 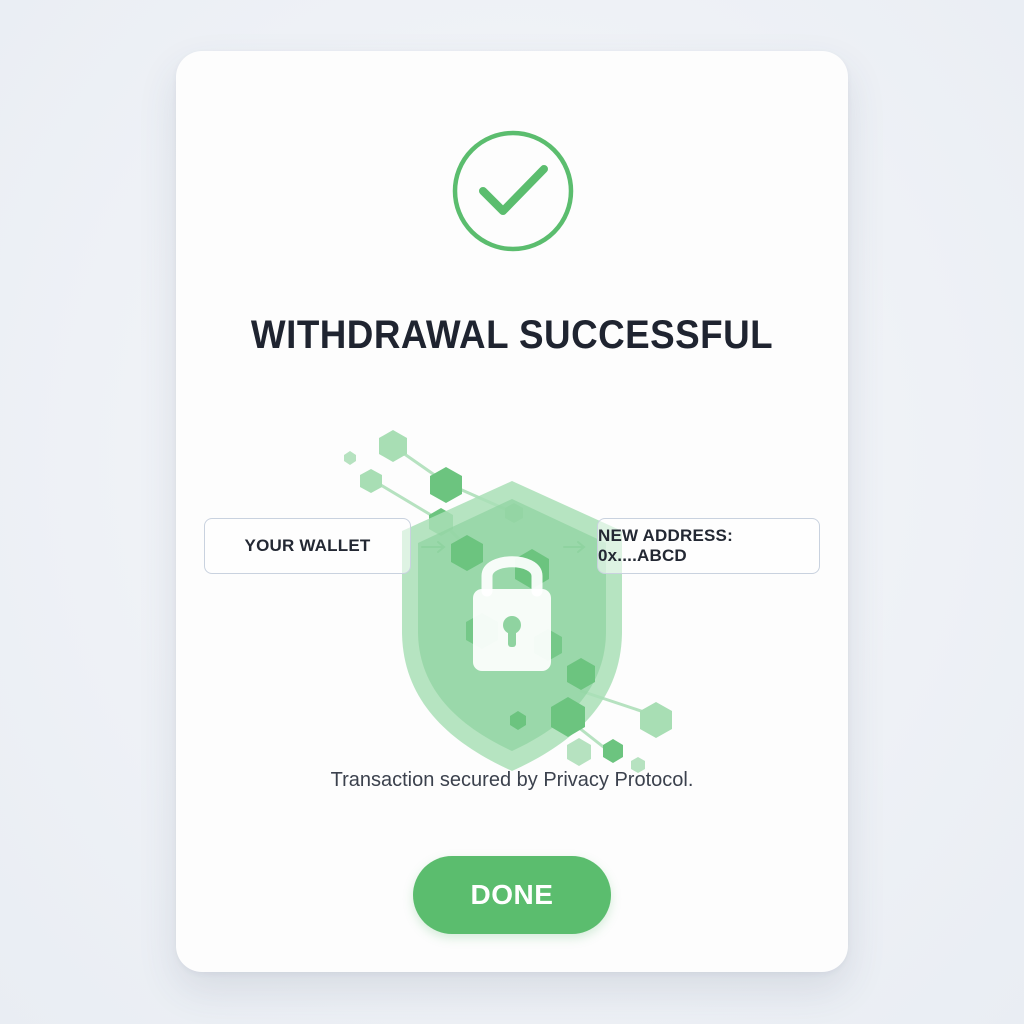 What do you see at coordinates (708, 546) in the screenshot?
I see `destination-address-box: NEW ADDRESS: 0x....ABCD` at bounding box center [708, 546].